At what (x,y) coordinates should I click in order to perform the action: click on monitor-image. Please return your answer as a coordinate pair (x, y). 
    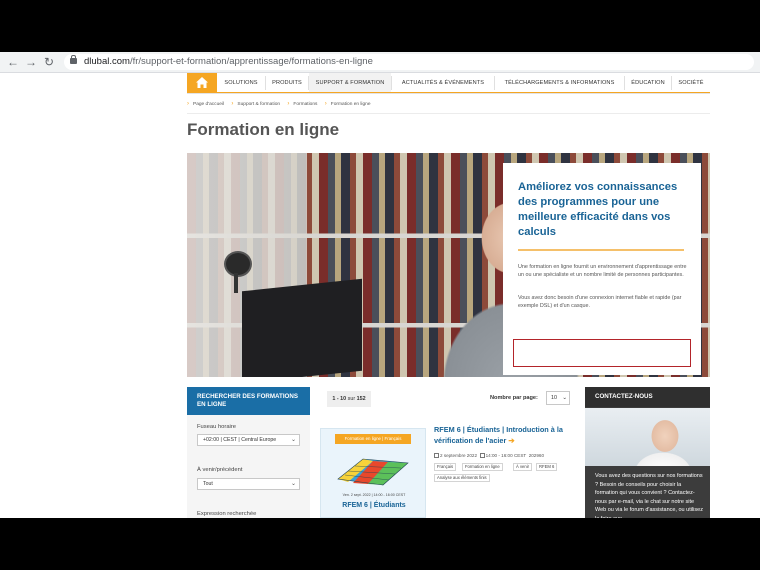
    Looking at the image, I should click on (302, 327).